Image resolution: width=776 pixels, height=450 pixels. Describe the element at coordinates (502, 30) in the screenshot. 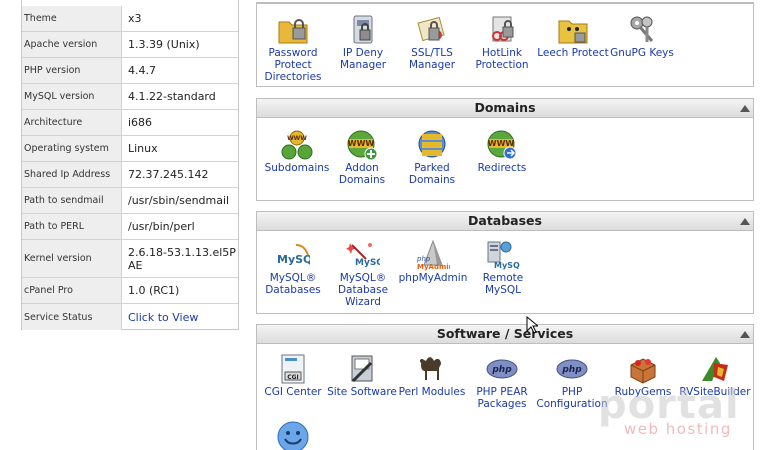

I see `hotlink-icon` at that location.